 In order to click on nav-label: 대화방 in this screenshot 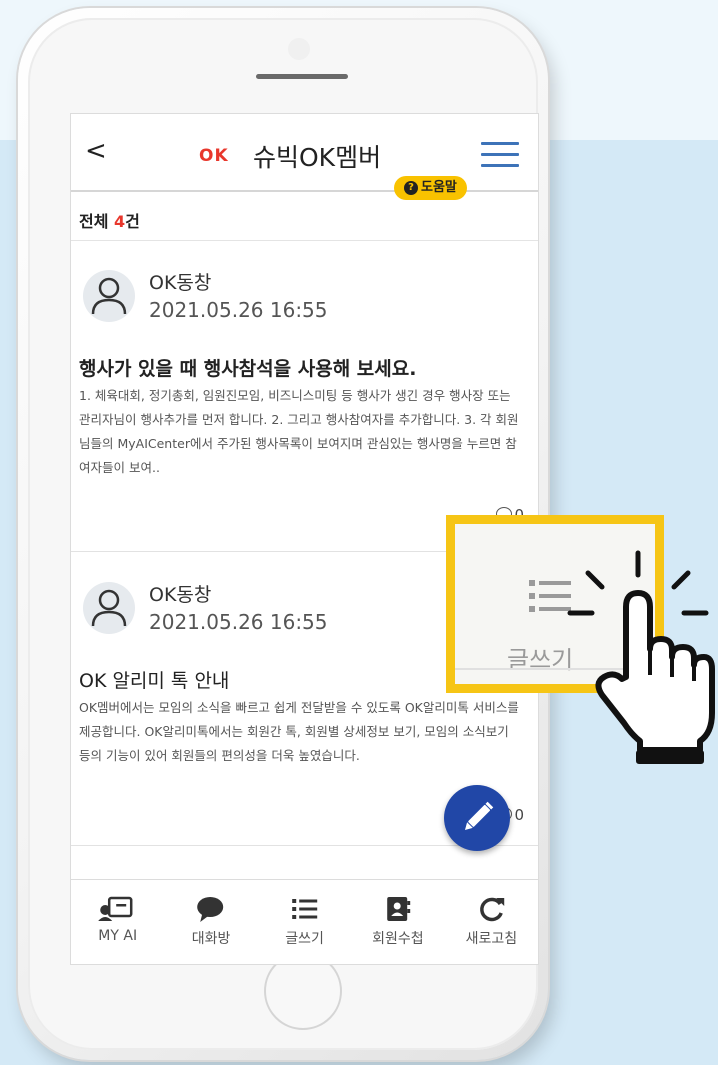, I will do `click(211, 939)`.